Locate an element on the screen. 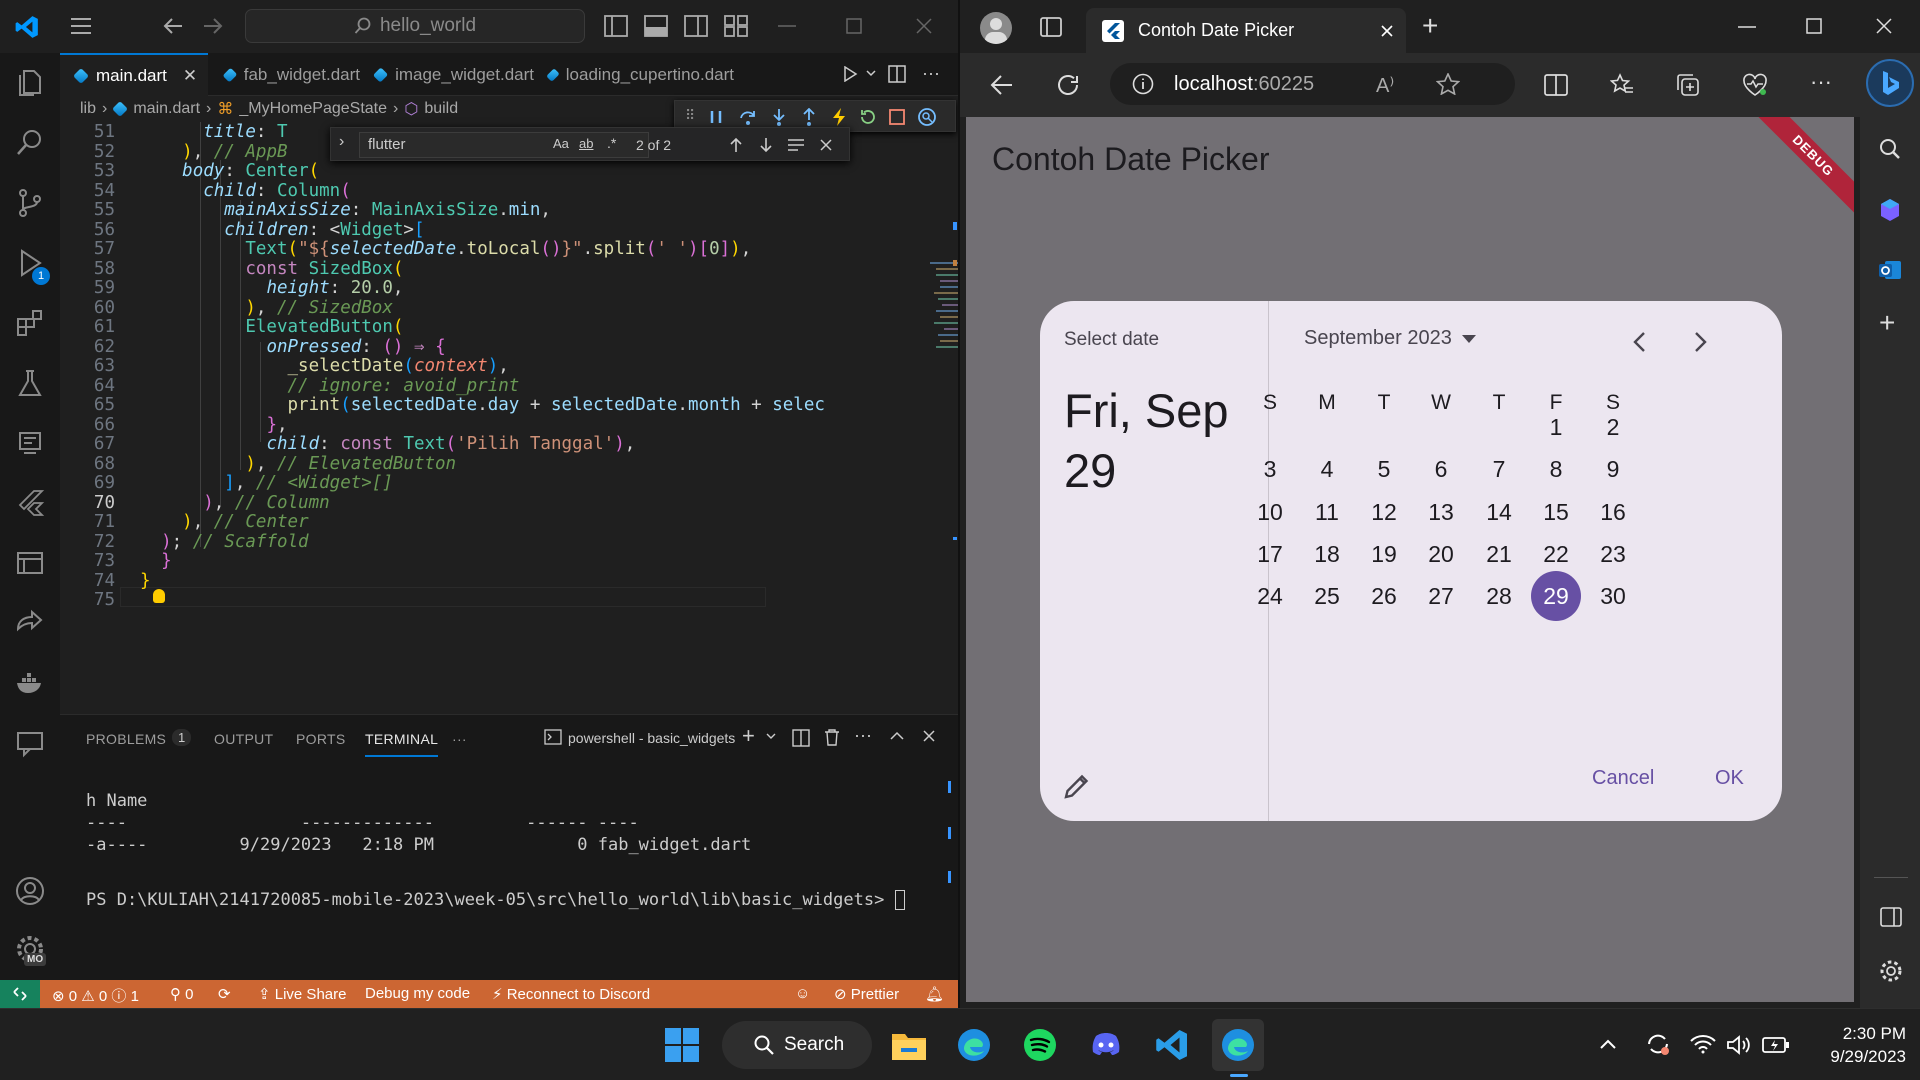  find-in-selection-icon is located at coordinates (796, 145).